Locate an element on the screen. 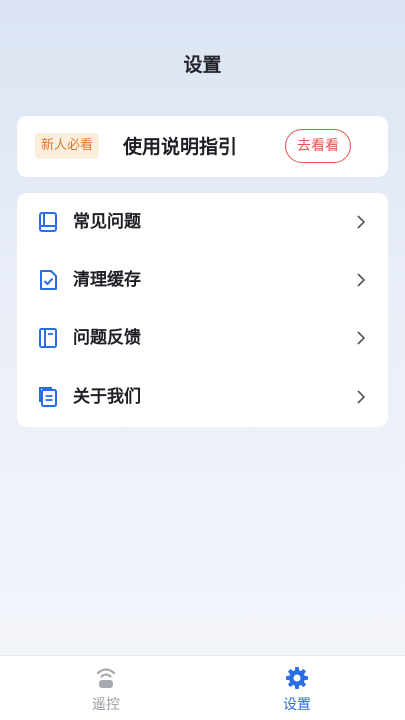 The image size is (405, 720). documents-icon is located at coordinates (48, 397).